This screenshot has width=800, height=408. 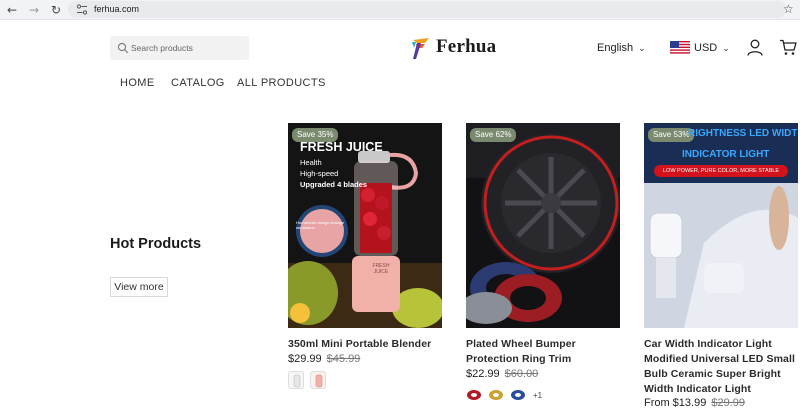 What do you see at coordinates (305, 359) in the screenshot?
I see `current-price: $29.99` at bounding box center [305, 359].